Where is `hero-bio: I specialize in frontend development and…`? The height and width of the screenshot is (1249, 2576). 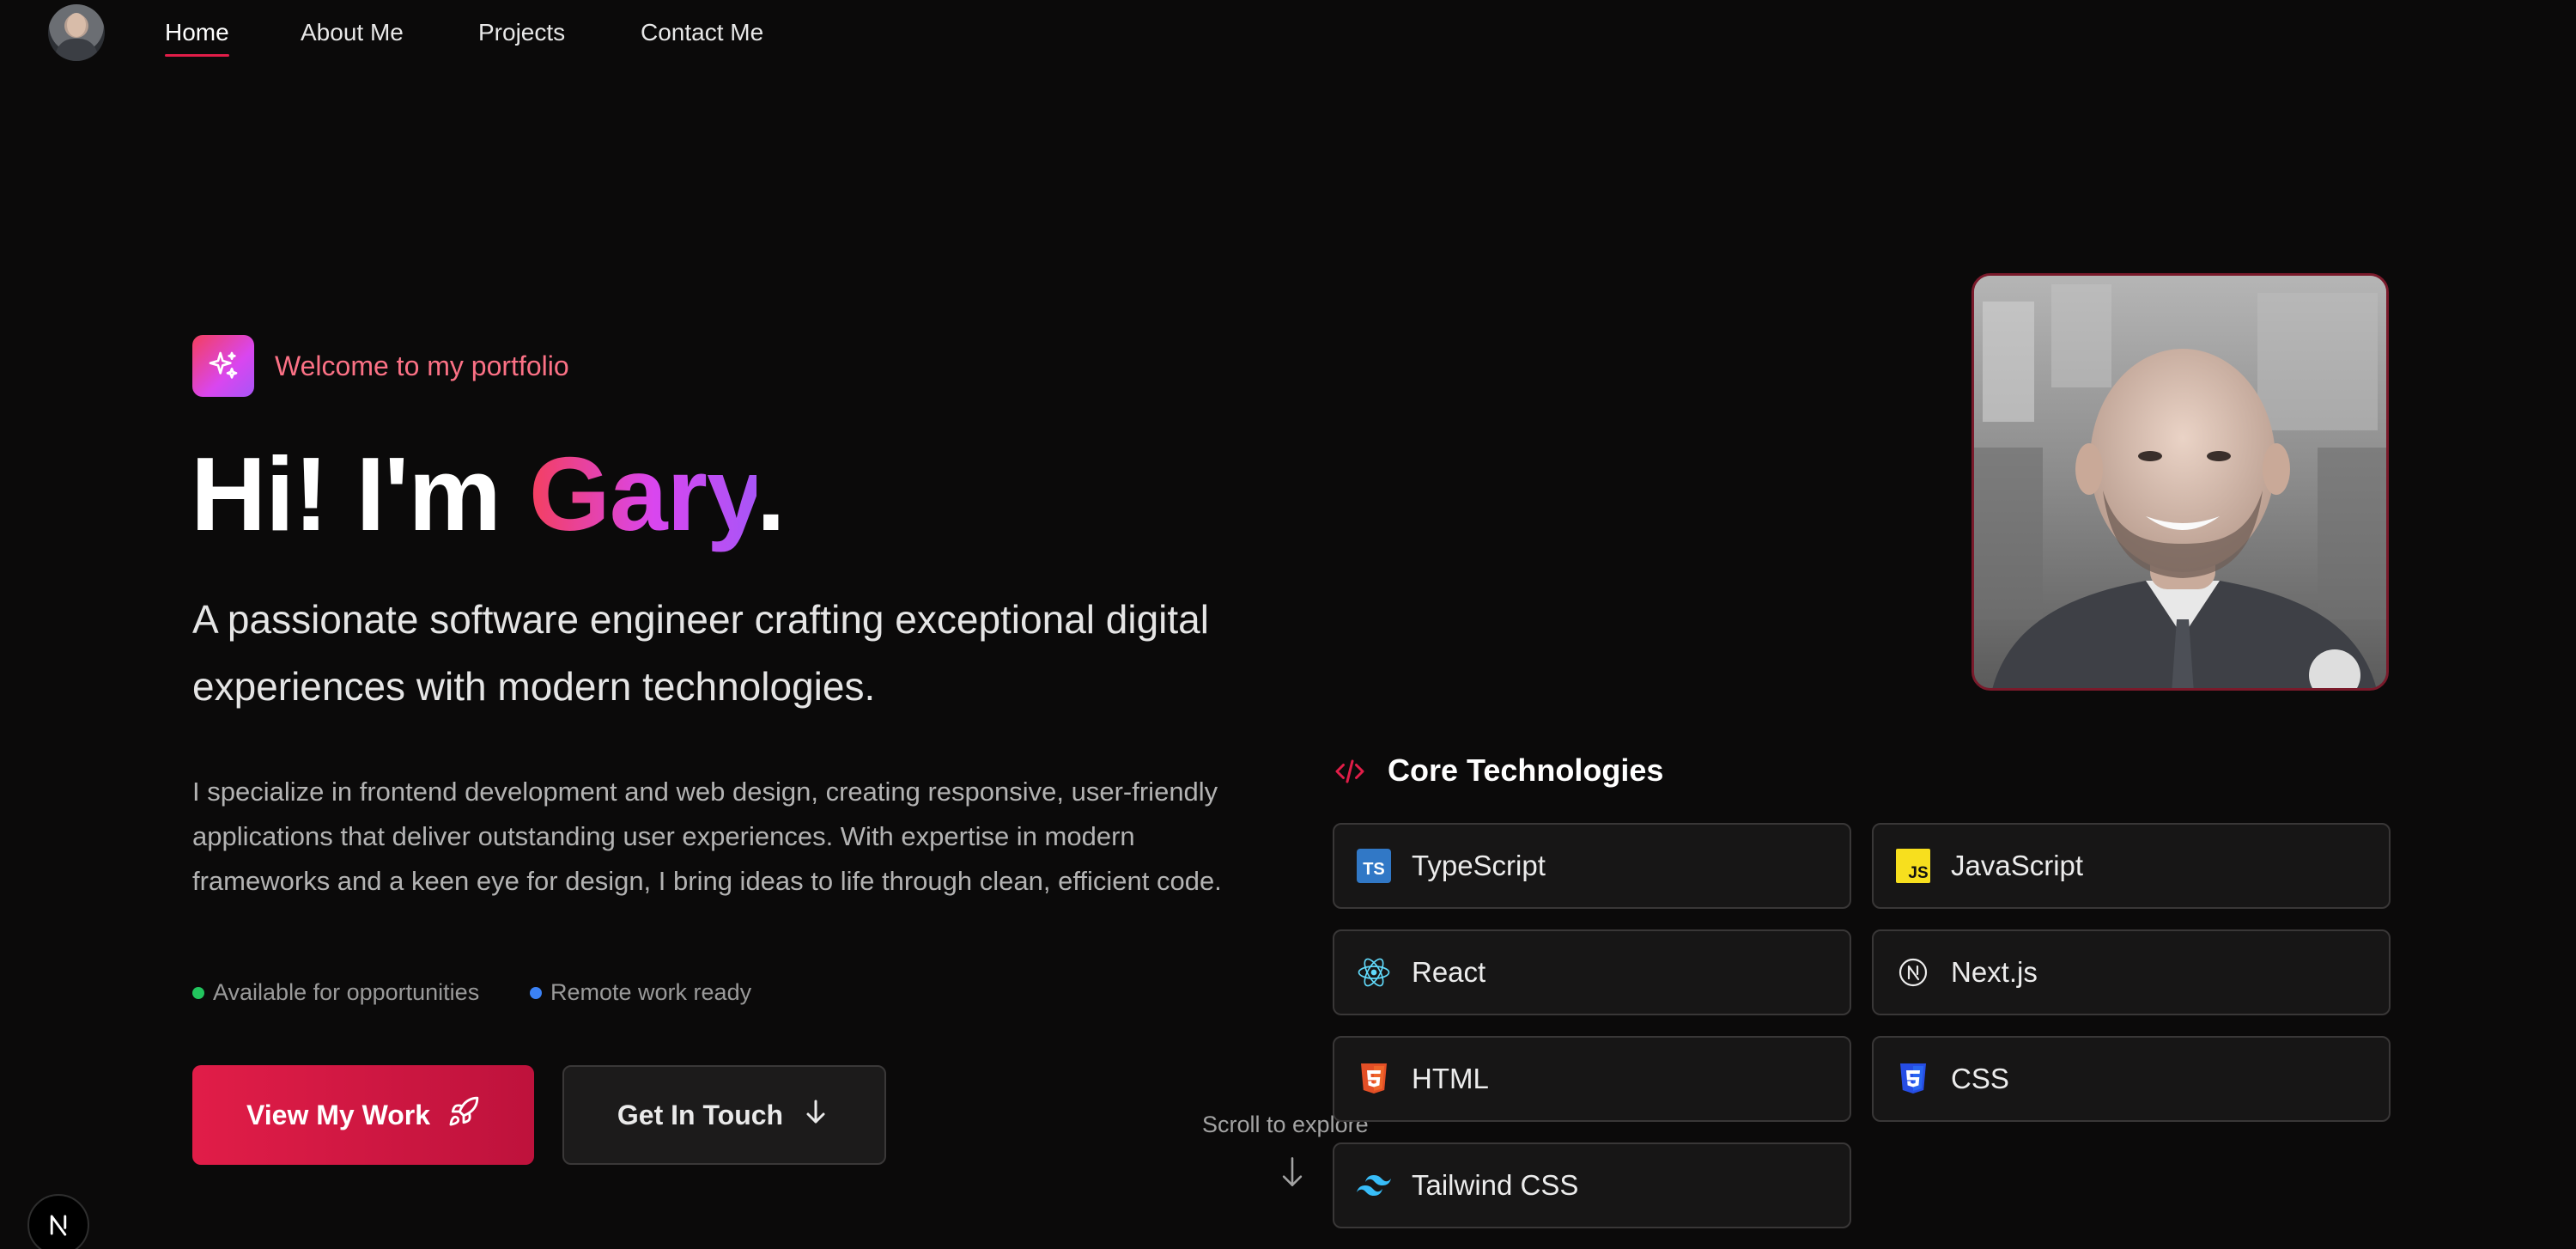 hero-bio: I specialize in frontend development and… is located at coordinates (707, 836).